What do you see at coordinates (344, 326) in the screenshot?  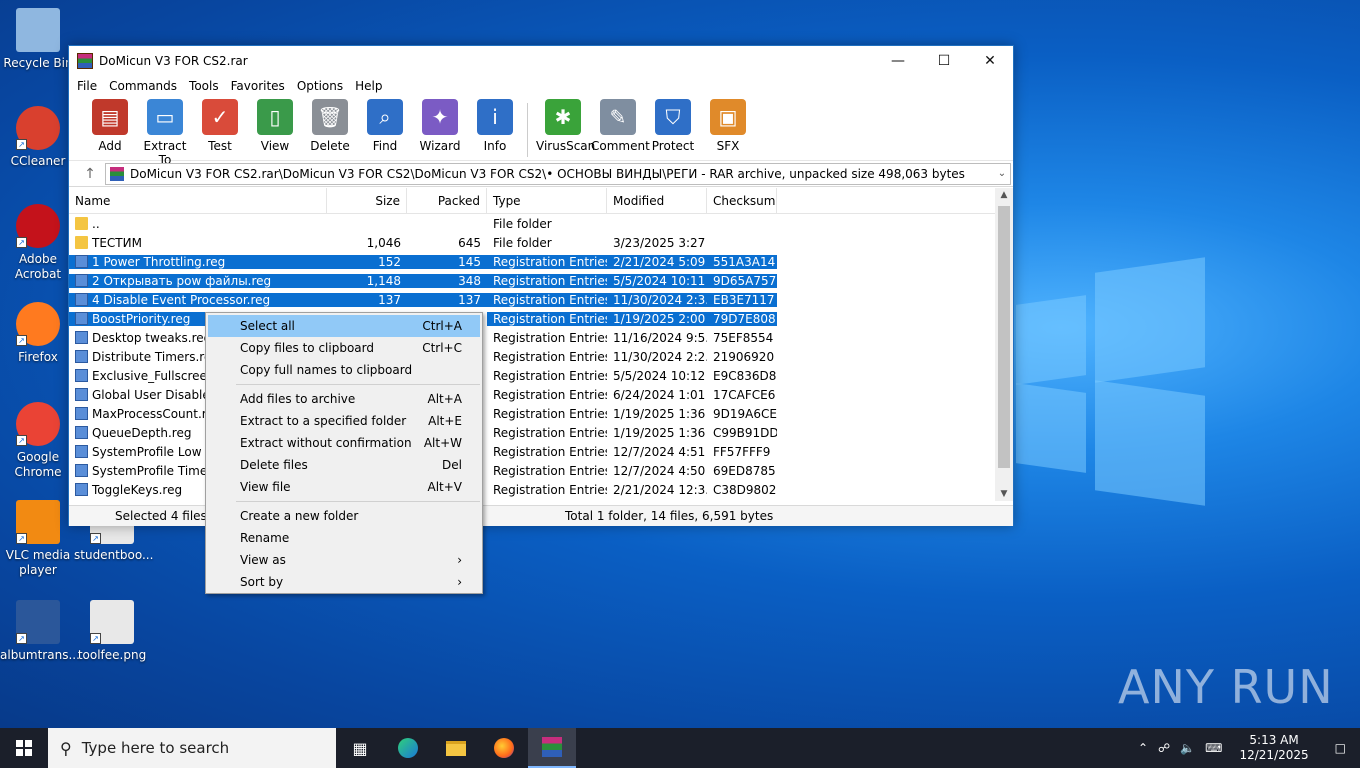 I see `context-item-select-all: Select all Ctrl+A` at bounding box center [344, 326].